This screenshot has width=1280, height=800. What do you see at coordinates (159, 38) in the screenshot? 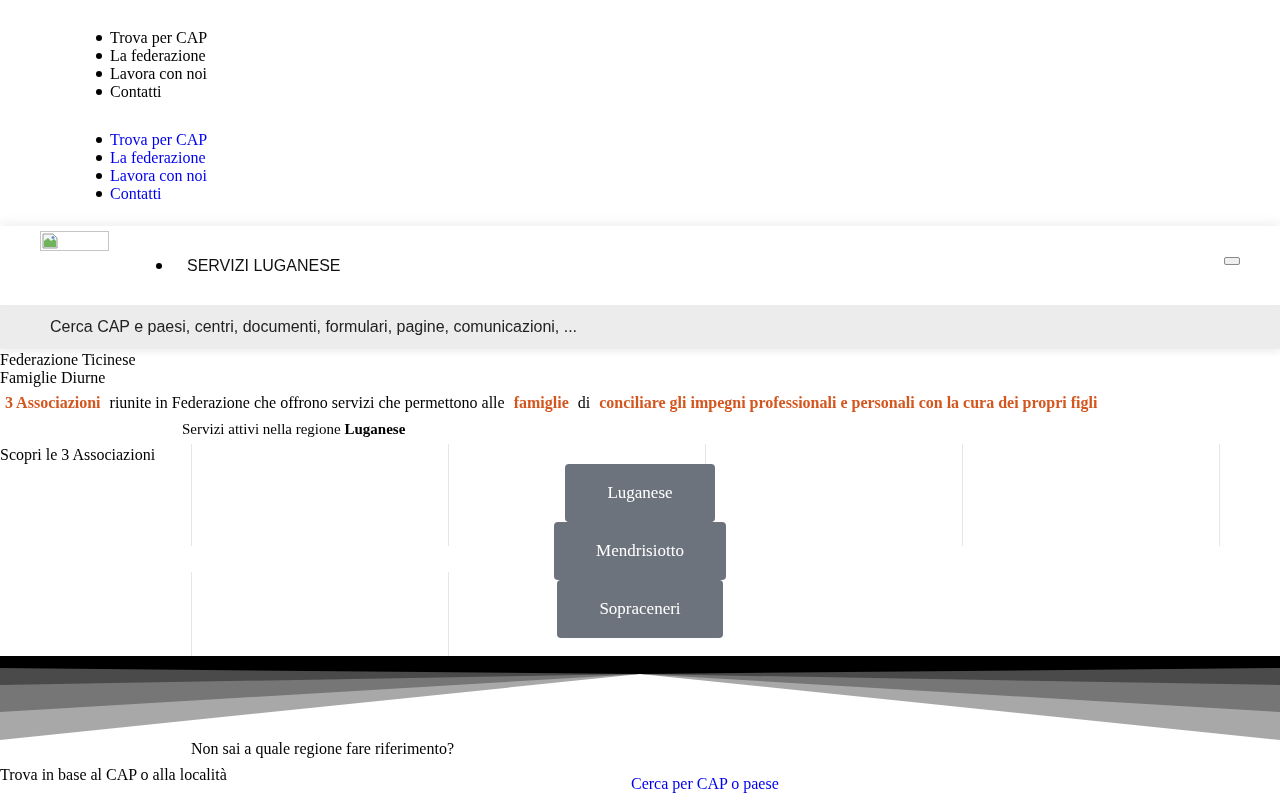
I see `menu-item: Trova per CAP` at bounding box center [159, 38].